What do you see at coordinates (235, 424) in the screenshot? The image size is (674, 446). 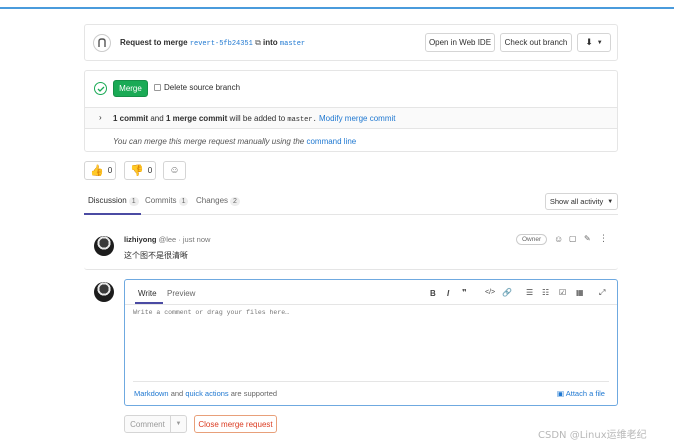 I see `close-merge-request-button: Close merge request` at bounding box center [235, 424].